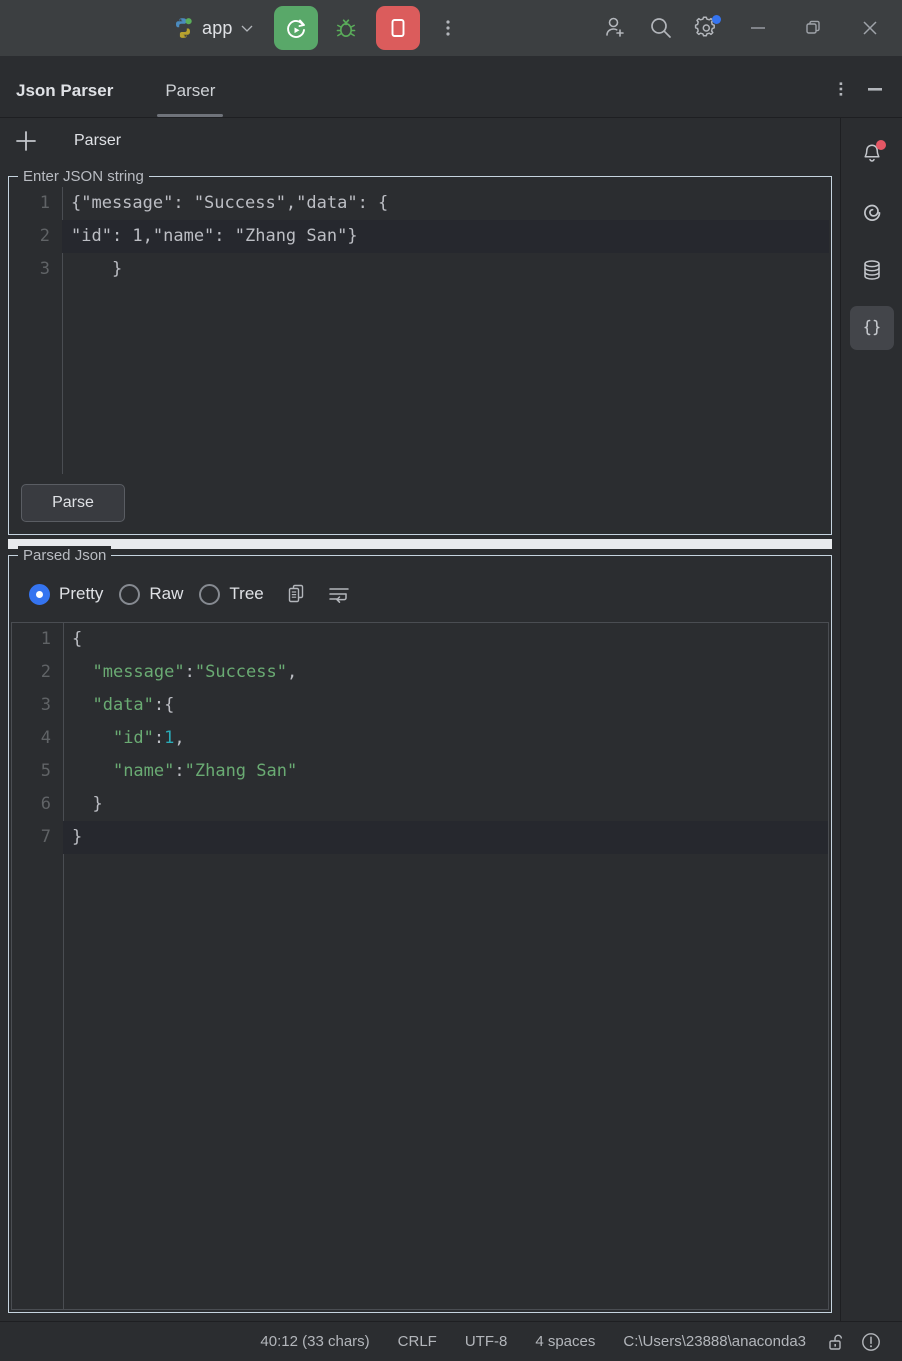 Image resolution: width=902 pixels, height=1361 pixels. I want to click on input-line-number: 1, so click(44, 203).